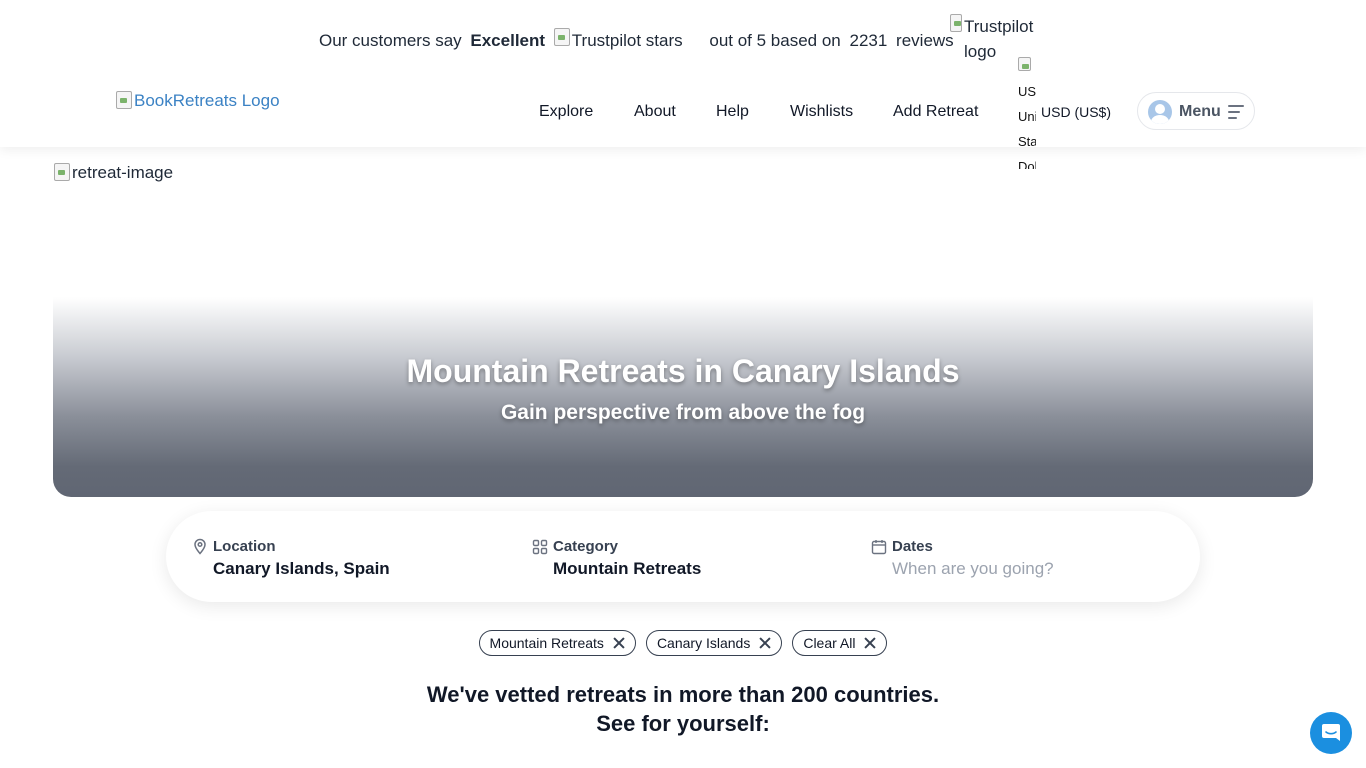 The height and width of the screenshot is (768, 1366). What do you see at coordinates (627, 568) in the screenshot?
I see `category-value: Mountain Retreats` at bounding box center [627, 568].